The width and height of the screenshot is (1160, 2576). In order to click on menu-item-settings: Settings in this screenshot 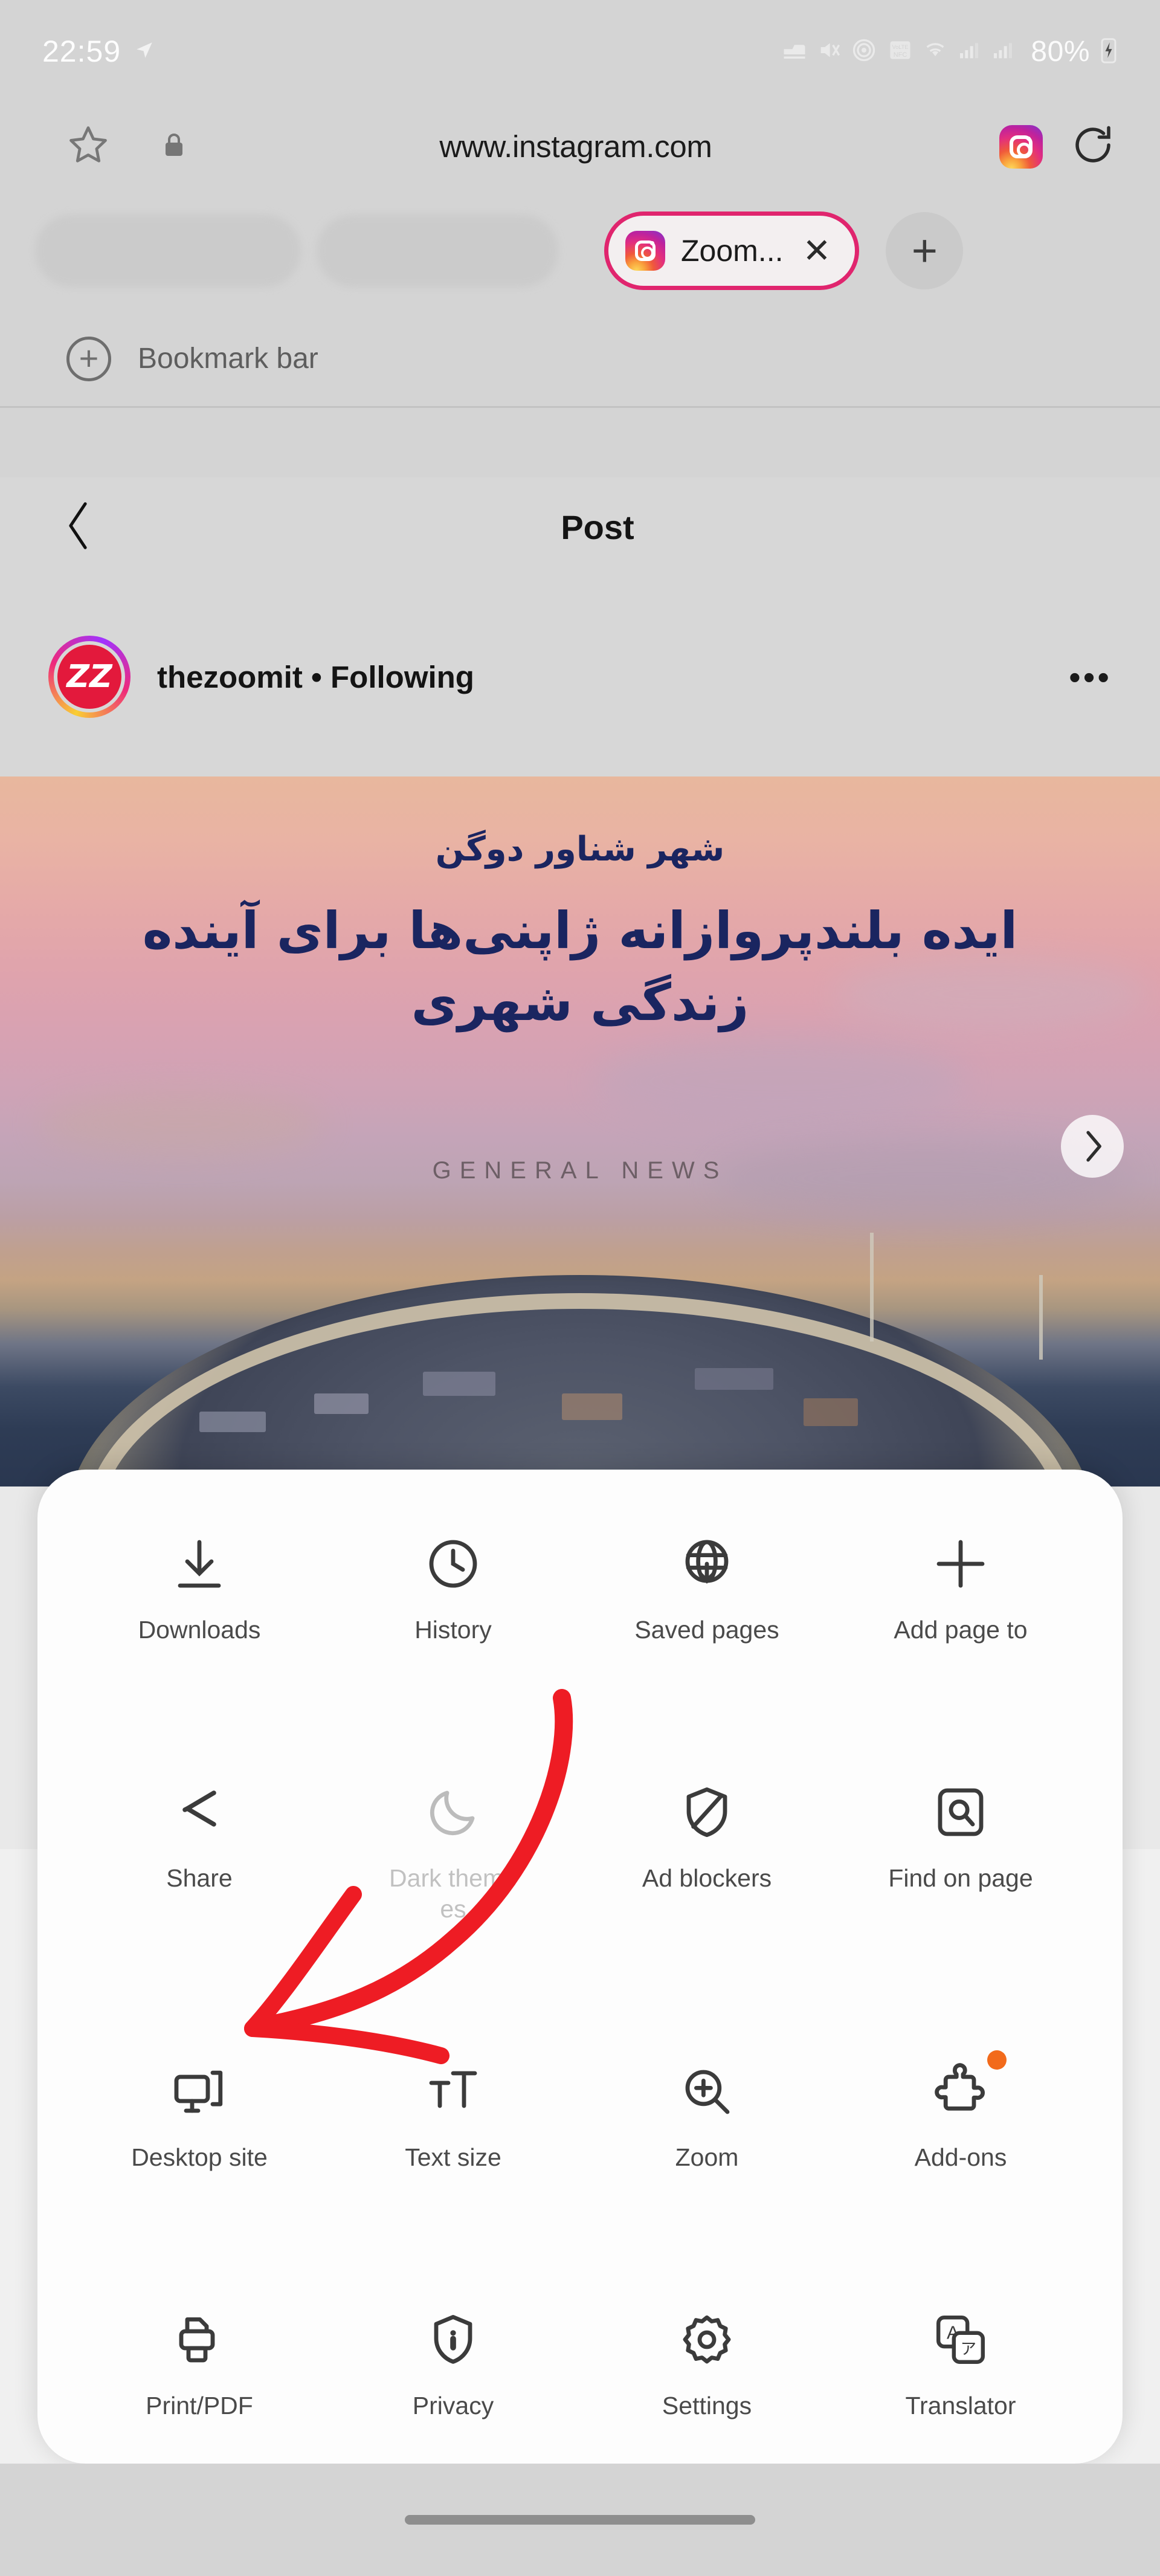, I will do `click(707, 2361)`.